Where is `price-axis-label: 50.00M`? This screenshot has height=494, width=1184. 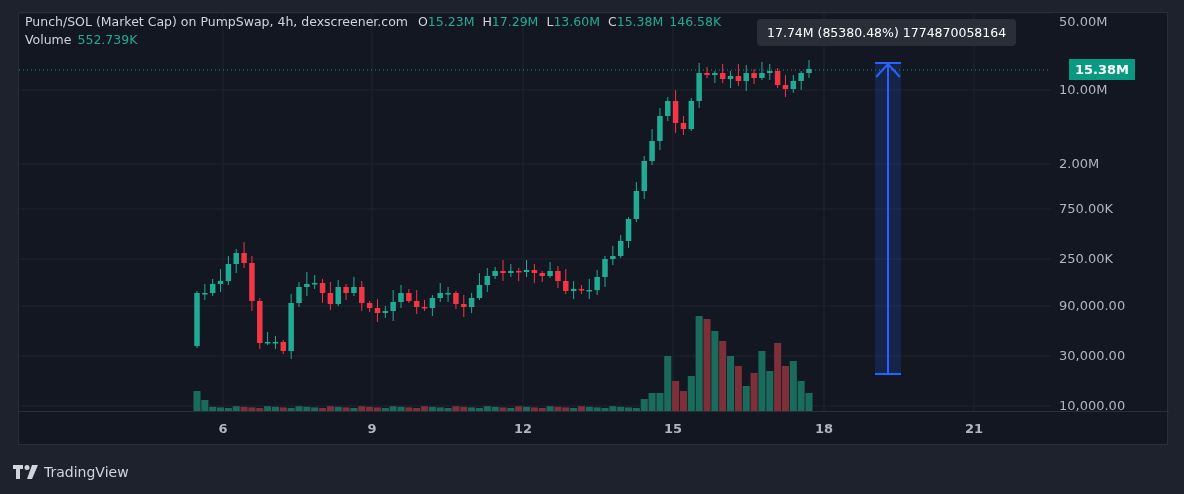
price-axis-label: 50.00M is located at coordinates (1083, 22).